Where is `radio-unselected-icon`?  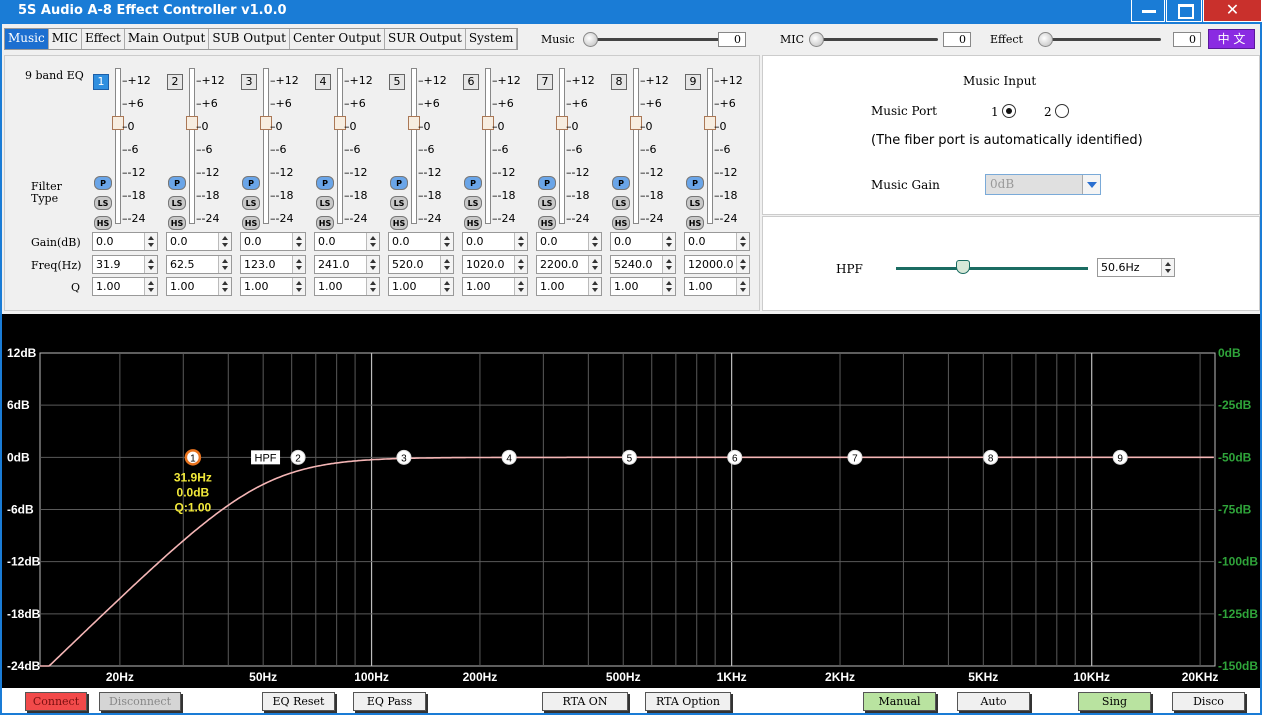 radio-unselected-icon is located at coordinates (1061, 111).